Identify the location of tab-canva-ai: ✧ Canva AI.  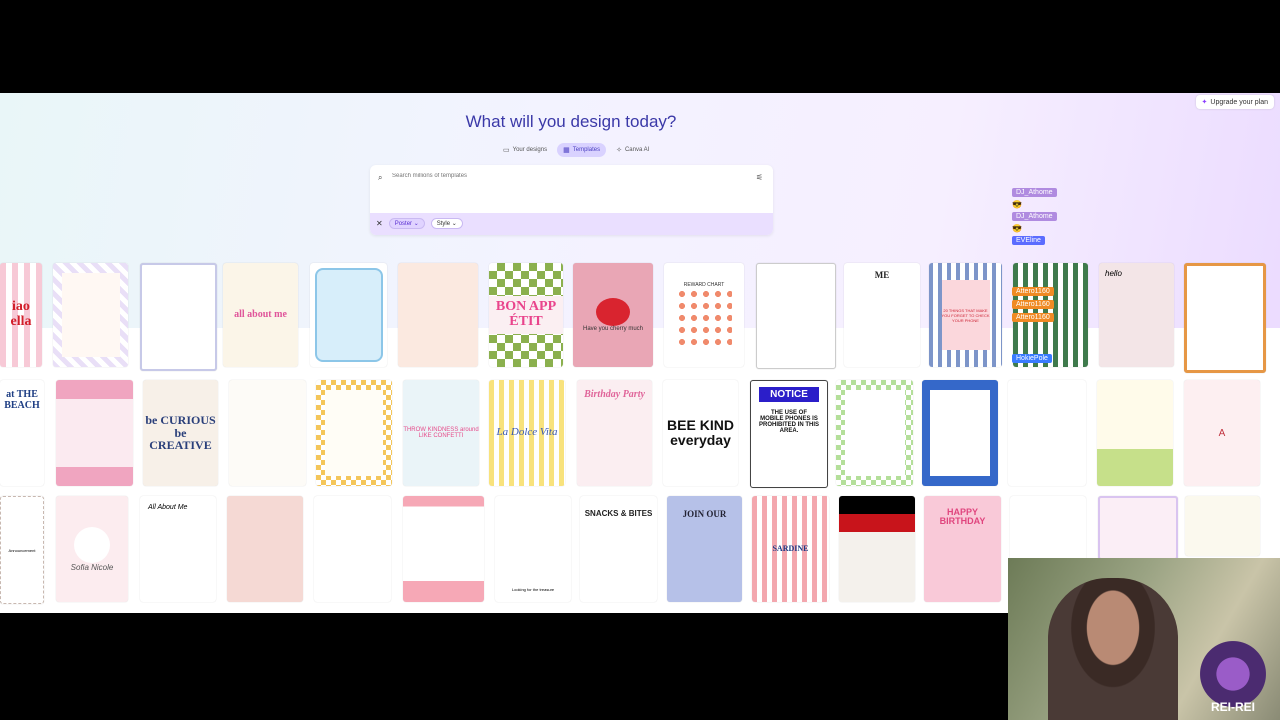
(632, 150).